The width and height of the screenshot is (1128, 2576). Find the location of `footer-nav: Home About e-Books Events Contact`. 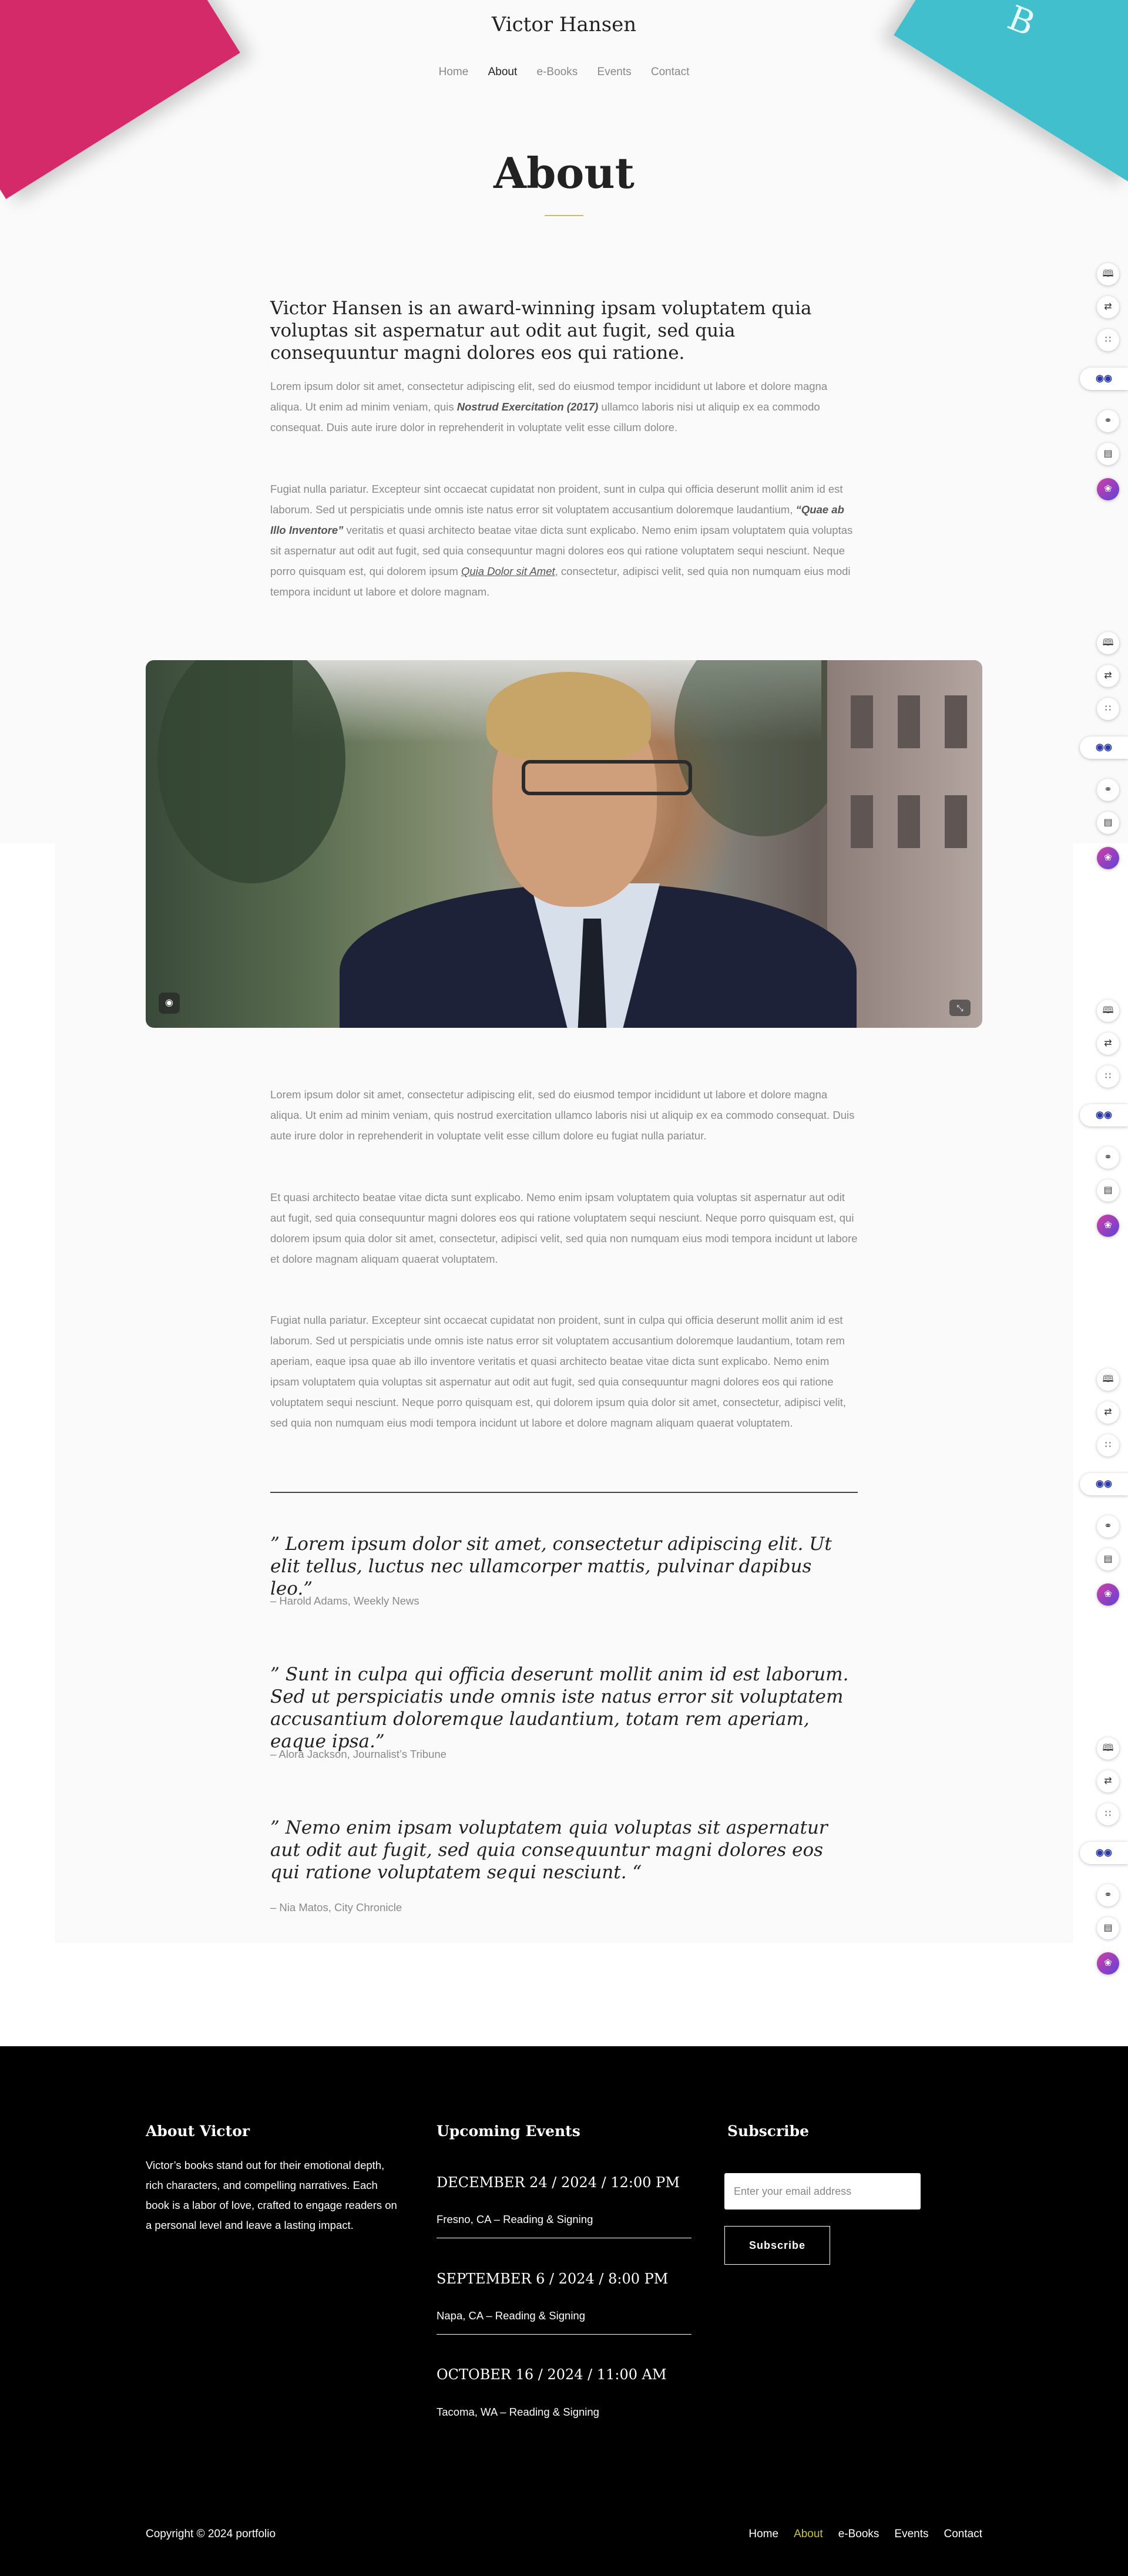

footer-nav: Home About e-Books Events Contact is located at coordinates (858, 2534).